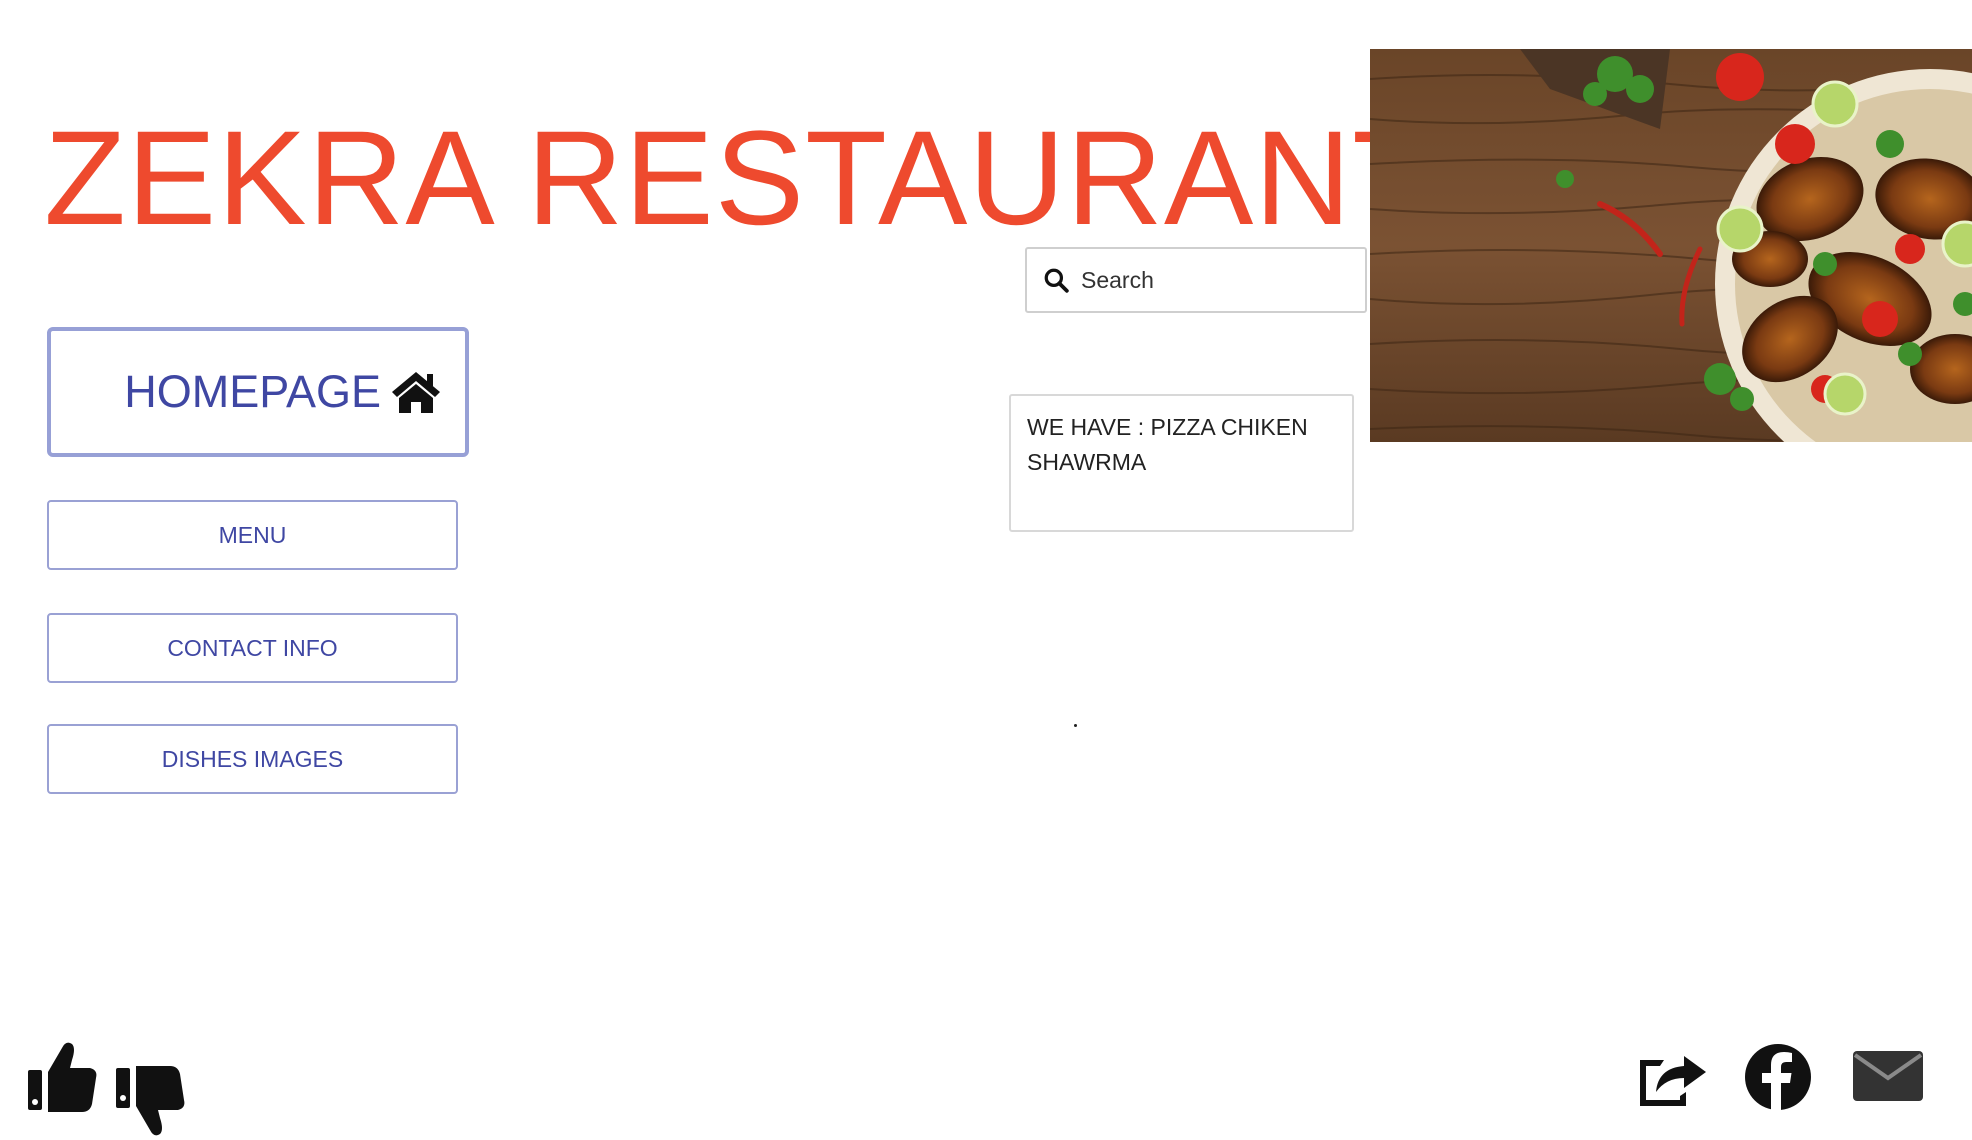 The height and width of the screenshot is (1140, 1972). What do you see at coordinates (252, 391) in the screenshot?
I see `homepage-button-label: HOMEPAGE` at bounding box center [252, 391].